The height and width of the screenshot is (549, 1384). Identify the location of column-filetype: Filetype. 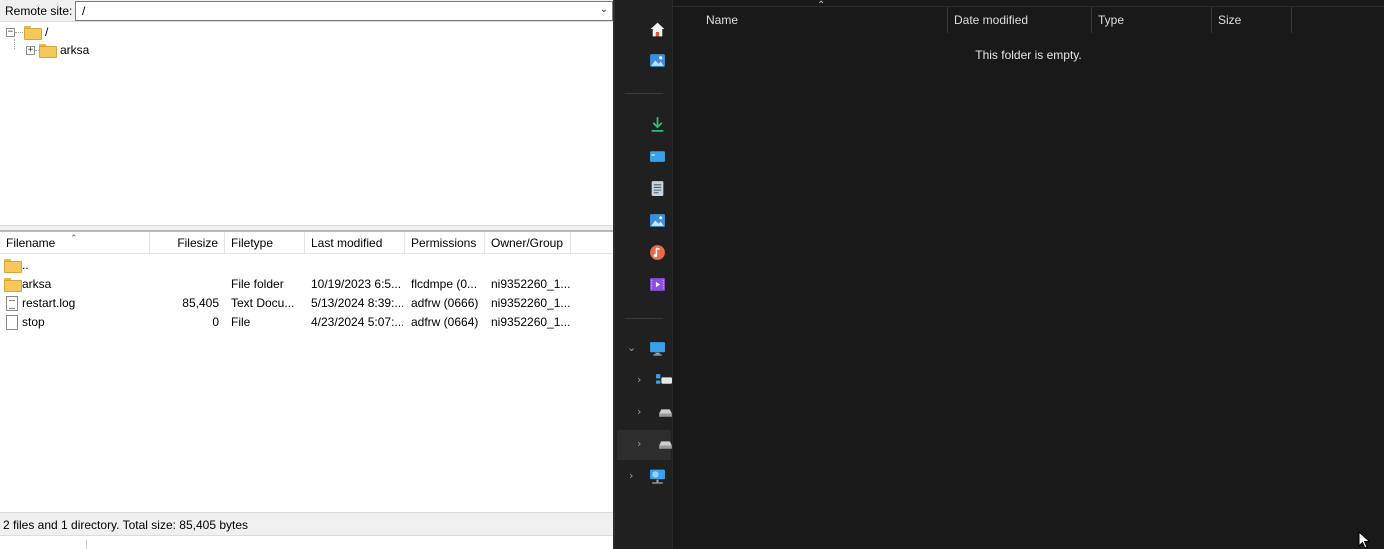
(265, 243).